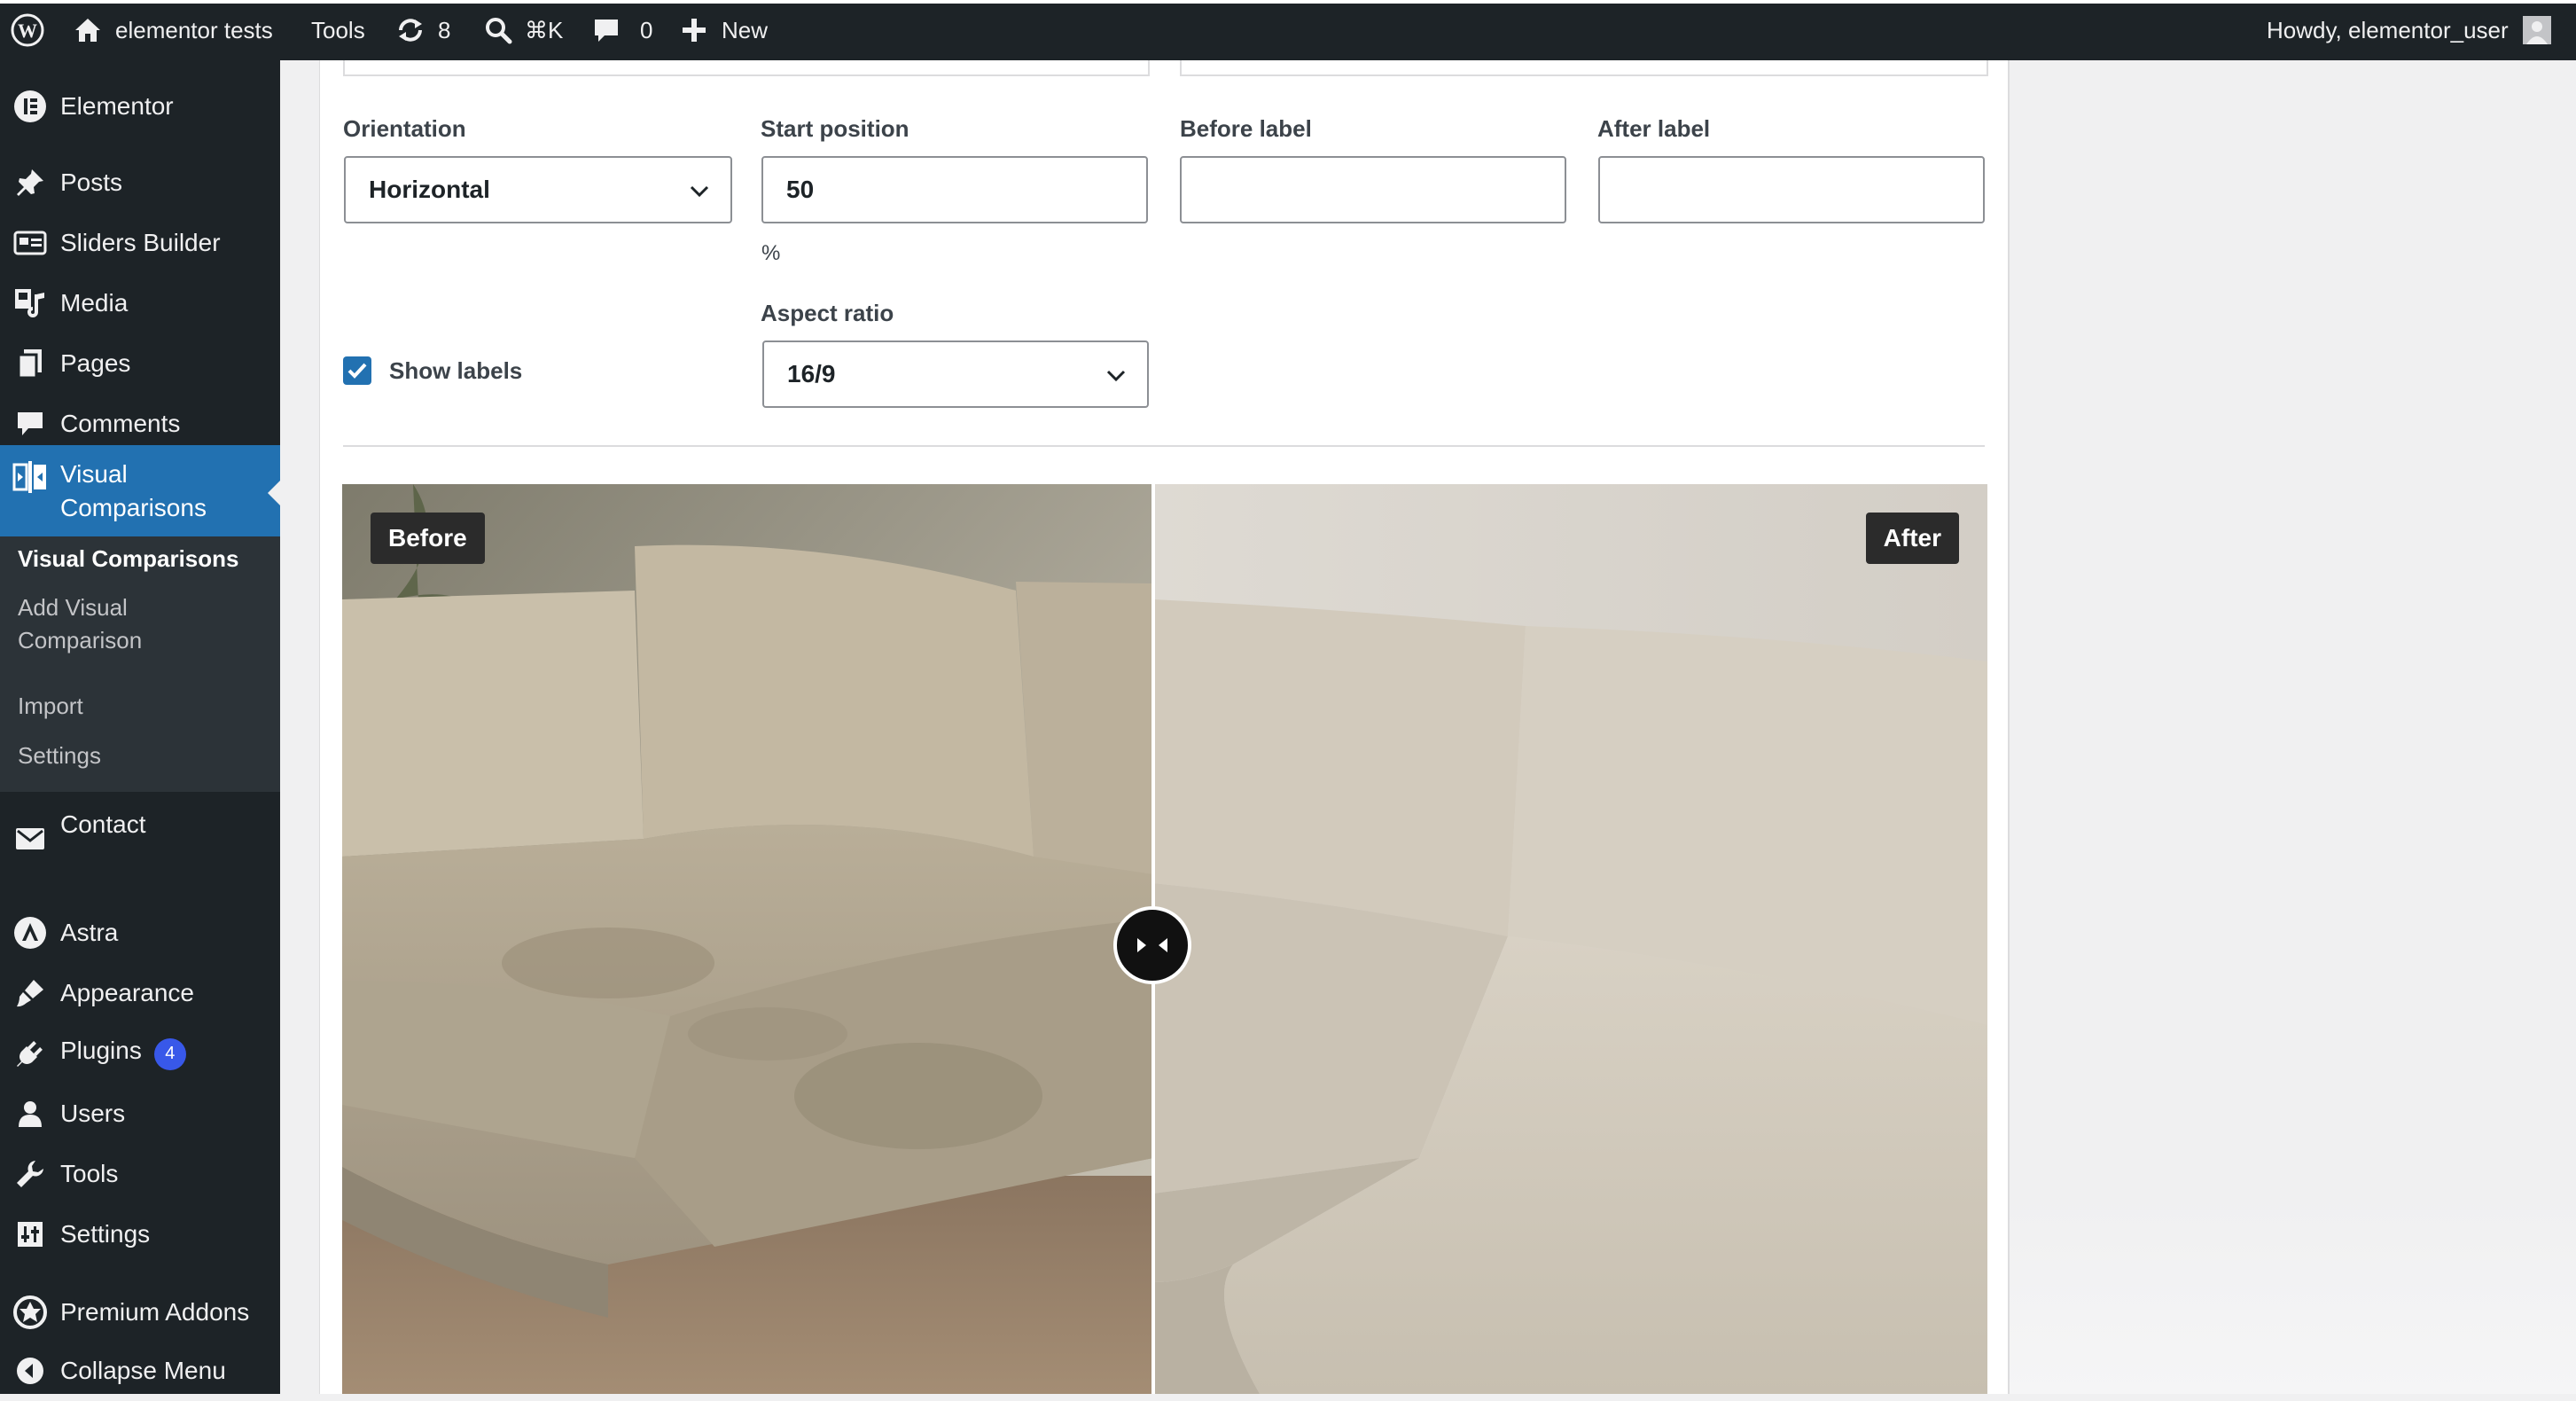 The image size is (2576, 1401). Describe the element at coordinates (30, 1053) in the screenshot. I see `plugin-icon` at that location.